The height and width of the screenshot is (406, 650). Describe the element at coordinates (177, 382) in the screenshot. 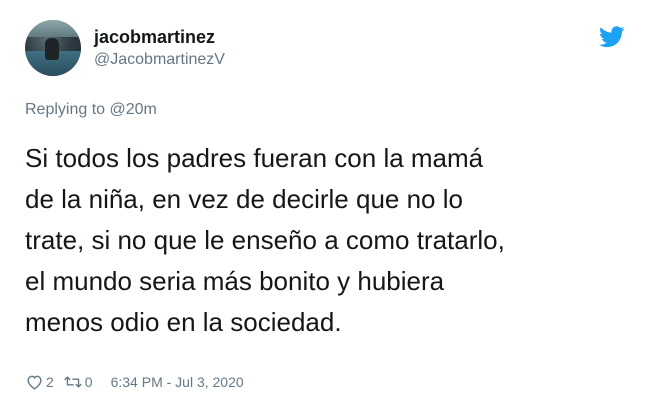

I see `tweet-timestamp: 6:34 PM - Jul 3, 2020` at that location.